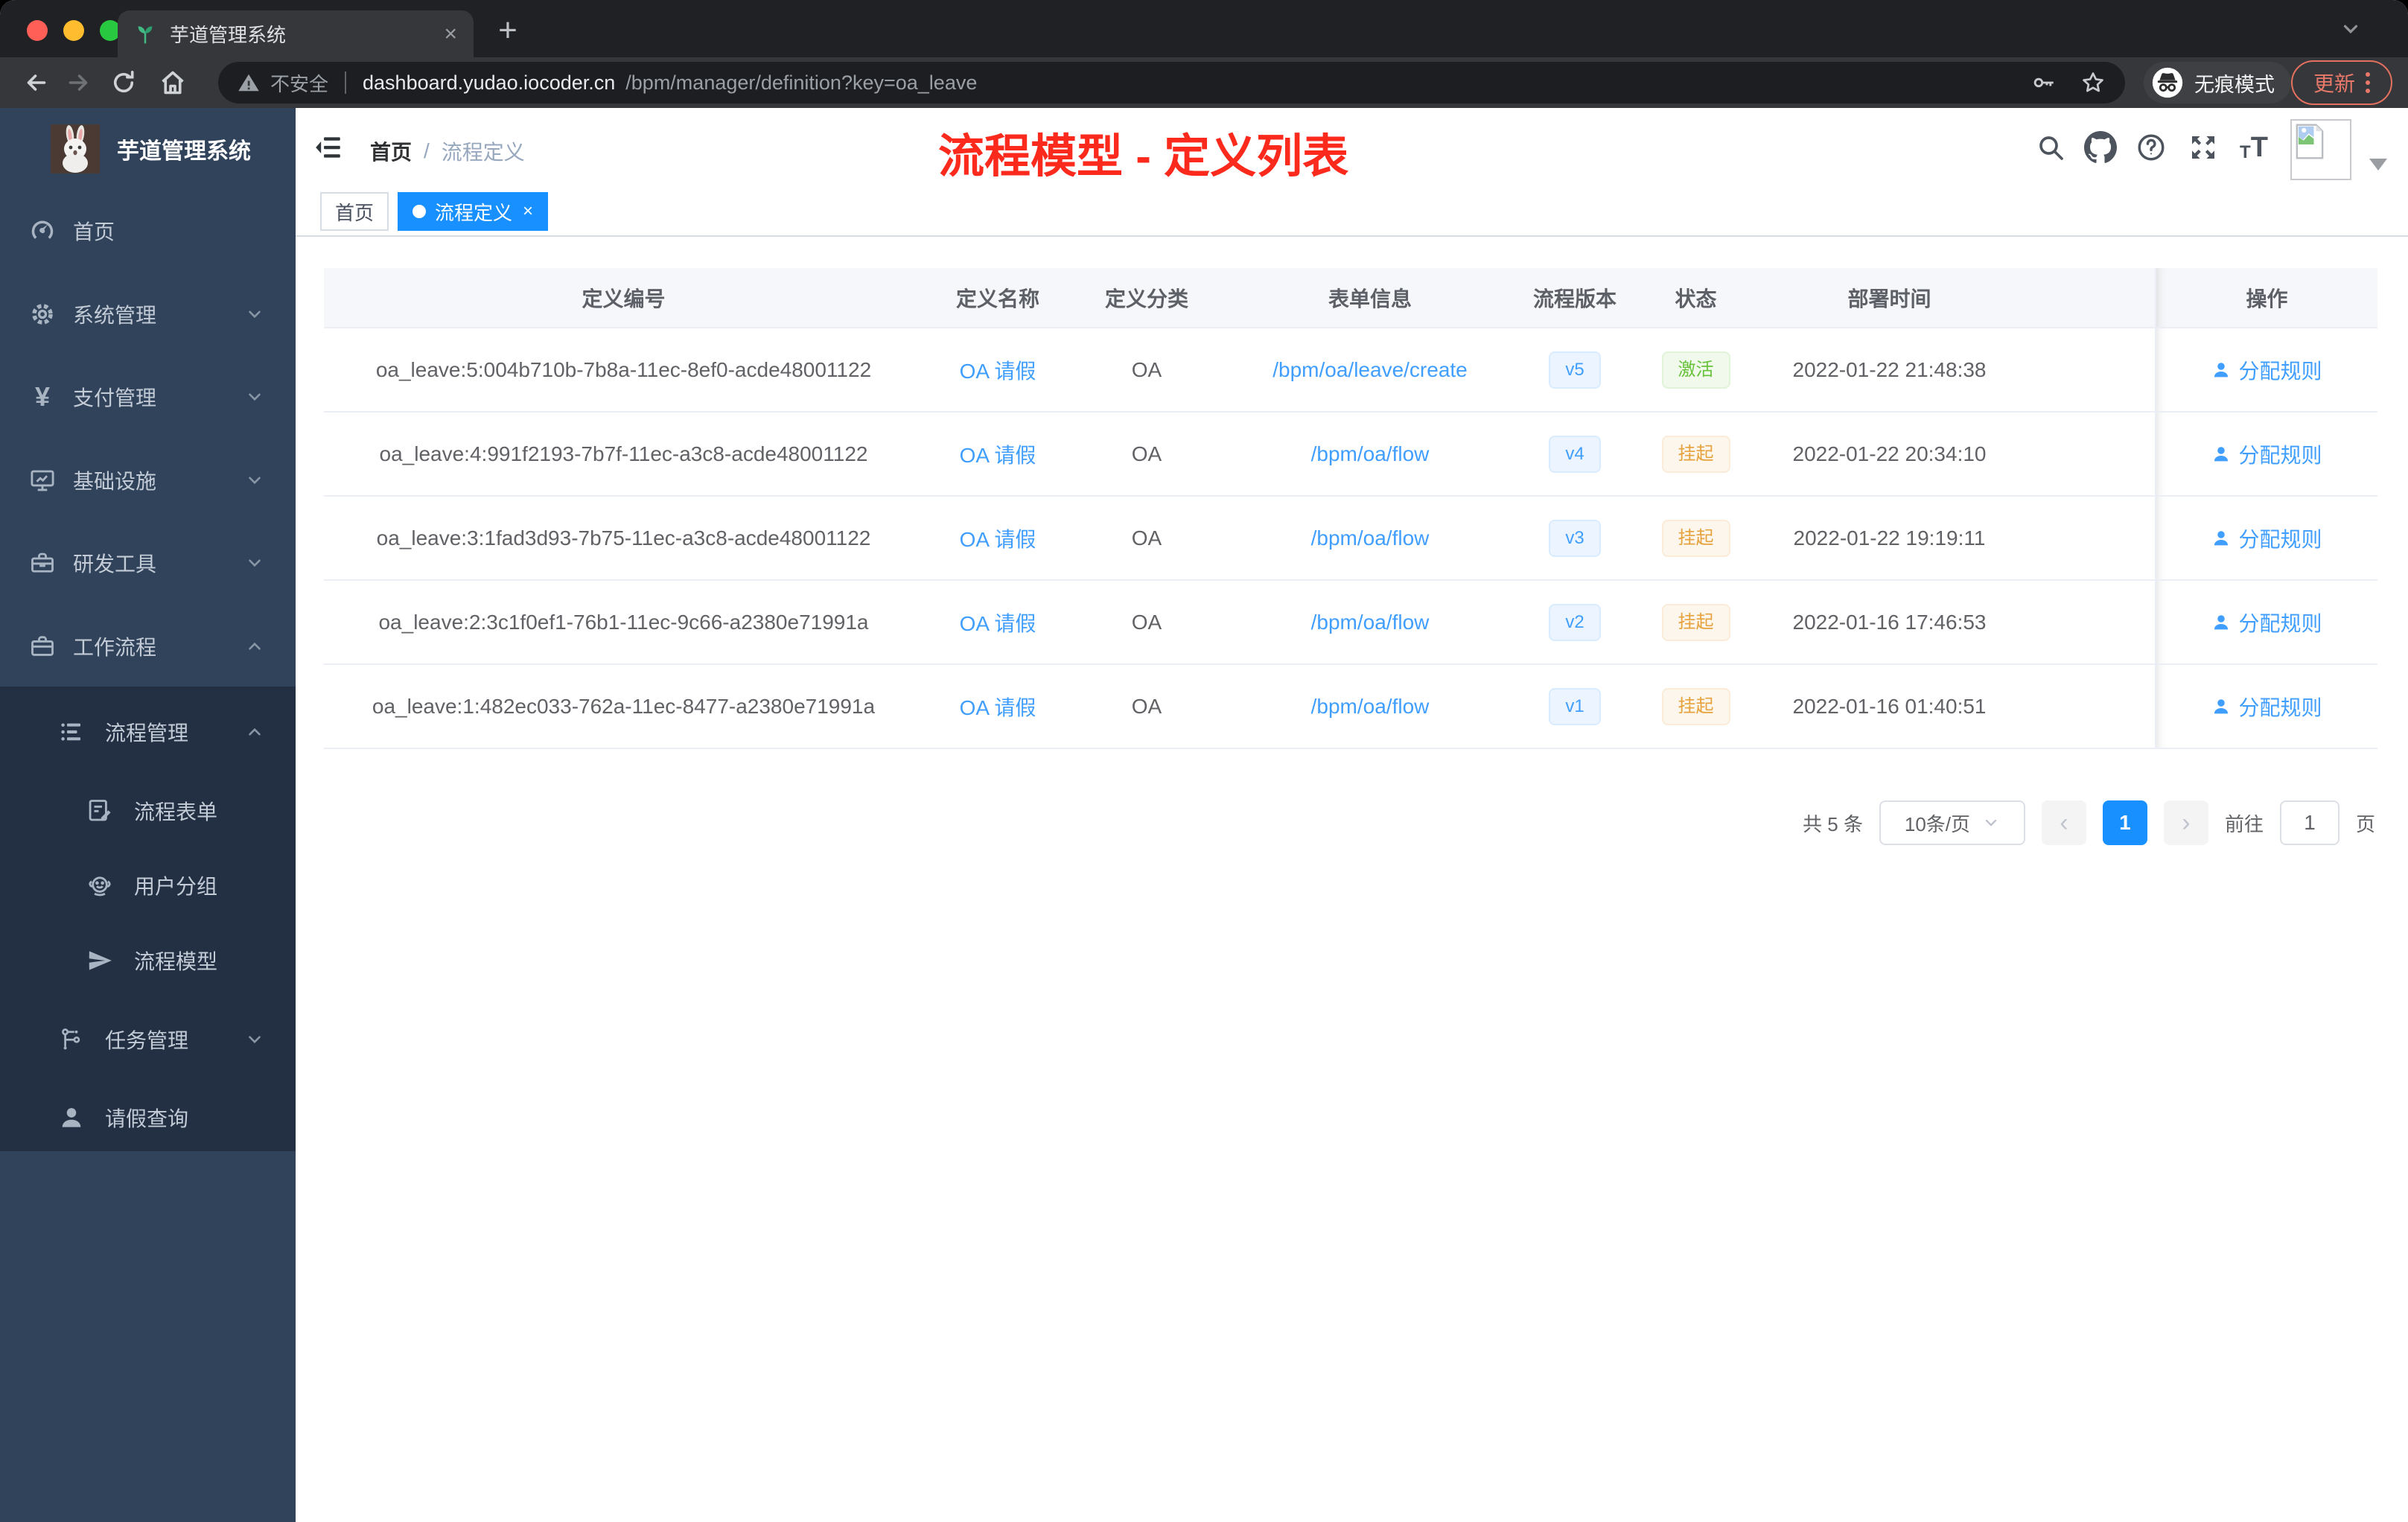 This screenshot has width=2408, height=1522. What do you see at coordinates (2050, 147) in the screenshot?
I see `search-icon` at bounding box center [2050, 147].